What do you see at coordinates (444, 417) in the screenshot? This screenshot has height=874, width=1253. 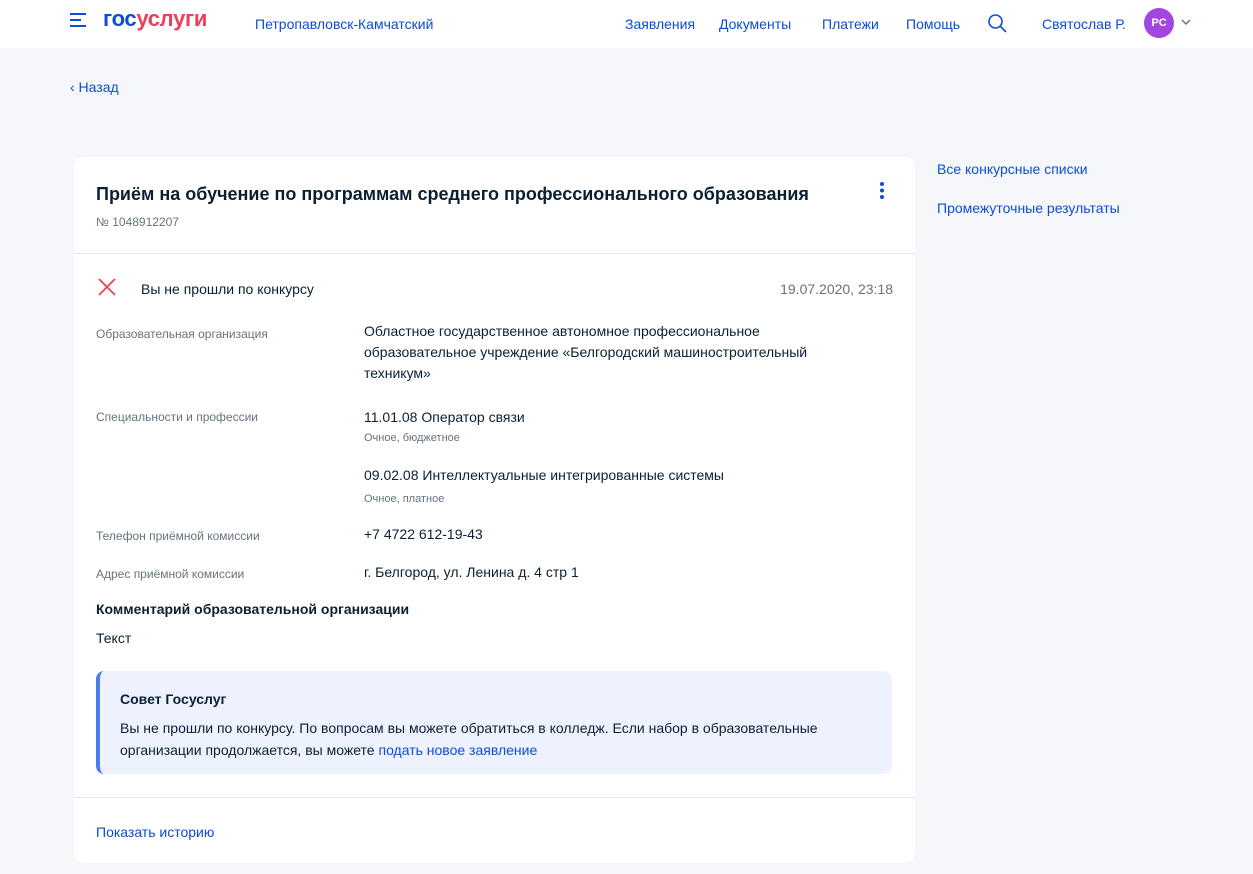 I see `spec-name: 11.01.08 Оператор связи` at bounding box center [444, 417].